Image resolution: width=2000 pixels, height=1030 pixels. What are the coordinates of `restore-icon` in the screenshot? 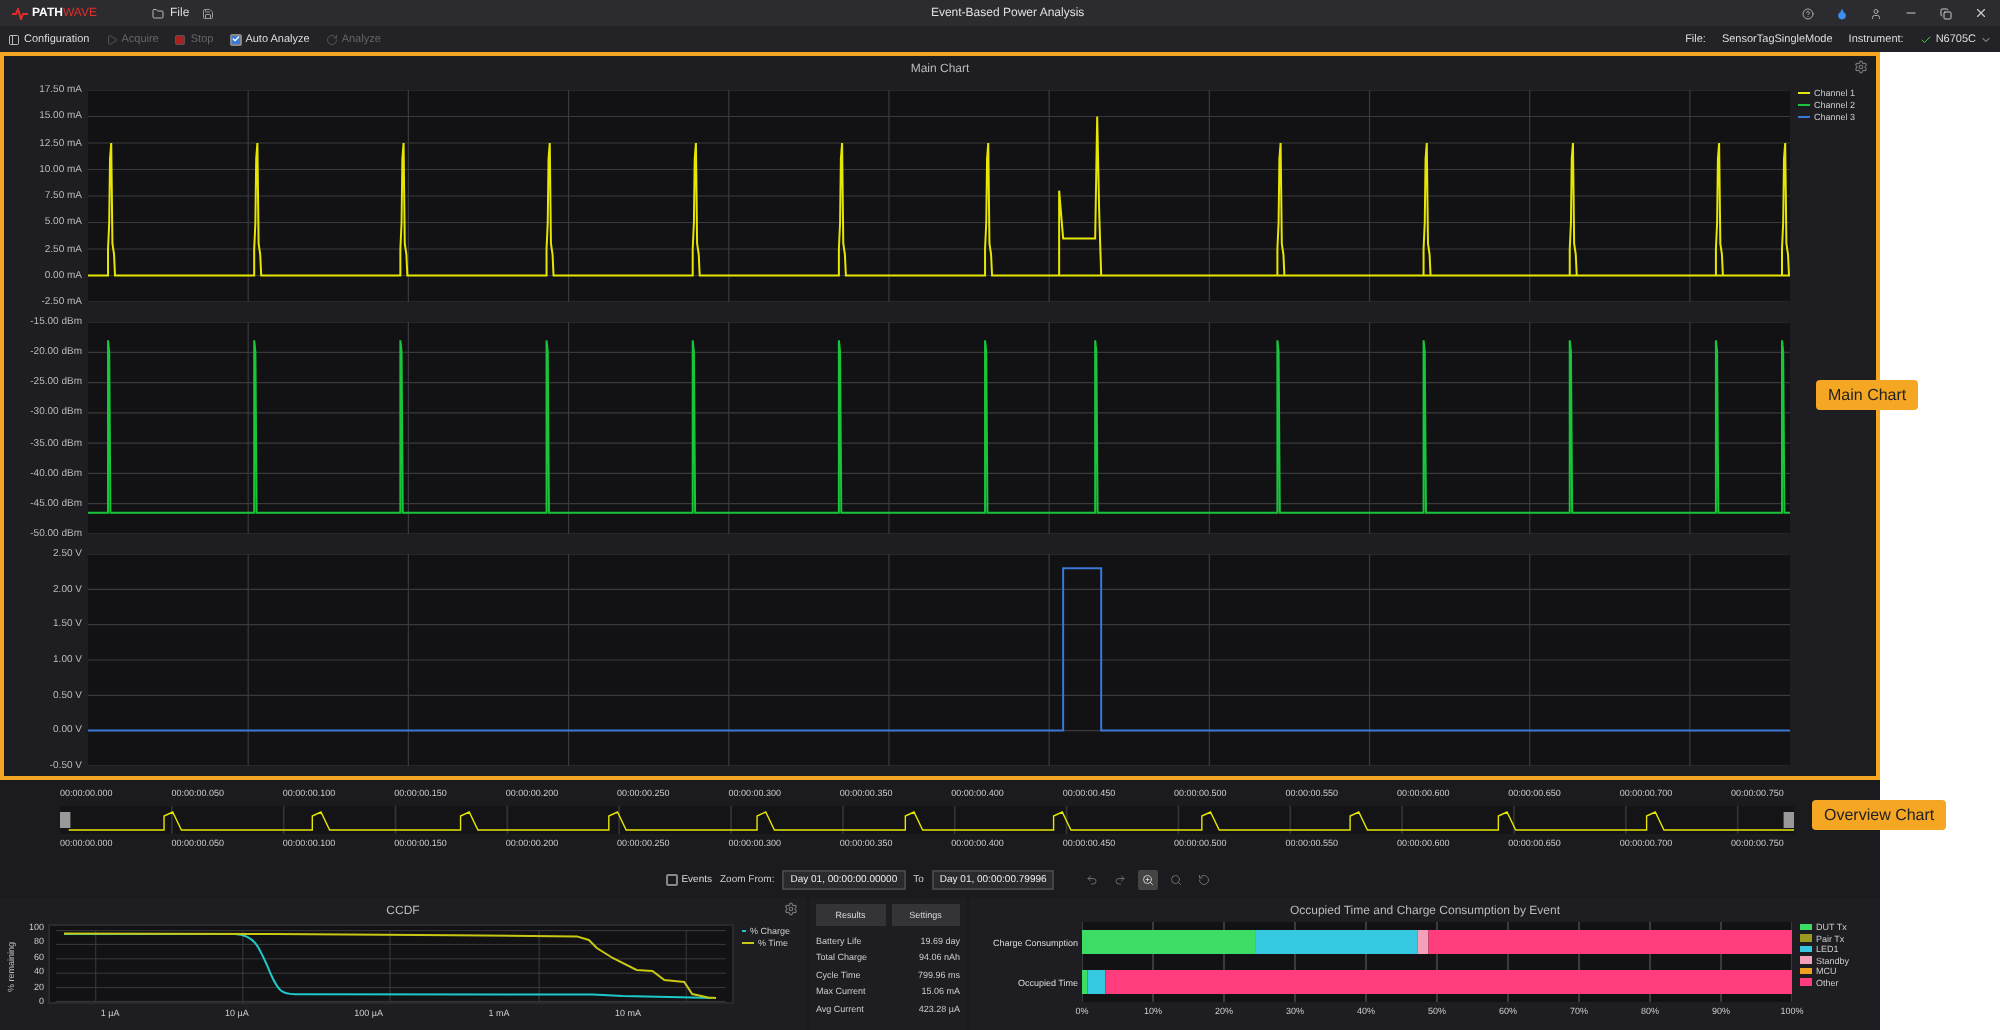 It's located at (1946, 13).